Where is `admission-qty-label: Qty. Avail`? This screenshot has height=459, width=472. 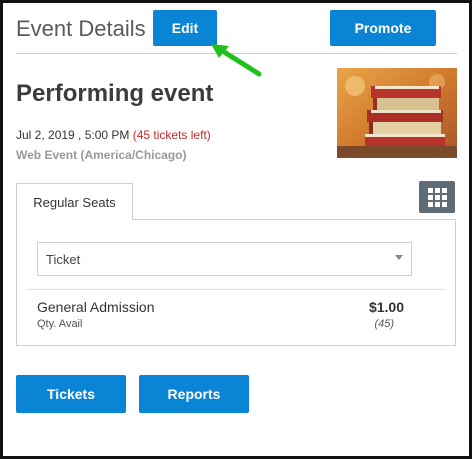
admission-qty-label: Qty. Avail is located at coordinates (60, 324).